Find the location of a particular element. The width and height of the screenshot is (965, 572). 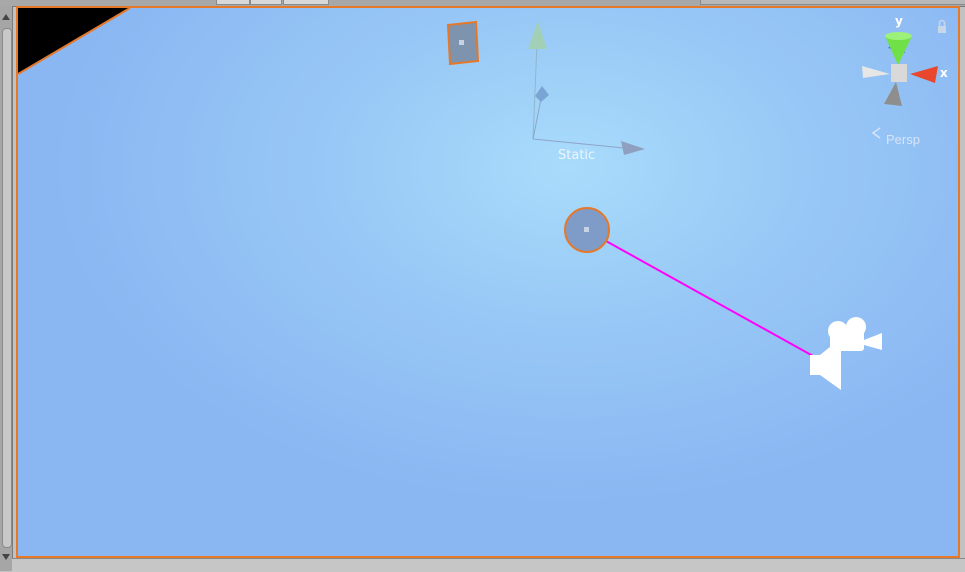

scrollbar-thumb is located at coordinates (7, 288).